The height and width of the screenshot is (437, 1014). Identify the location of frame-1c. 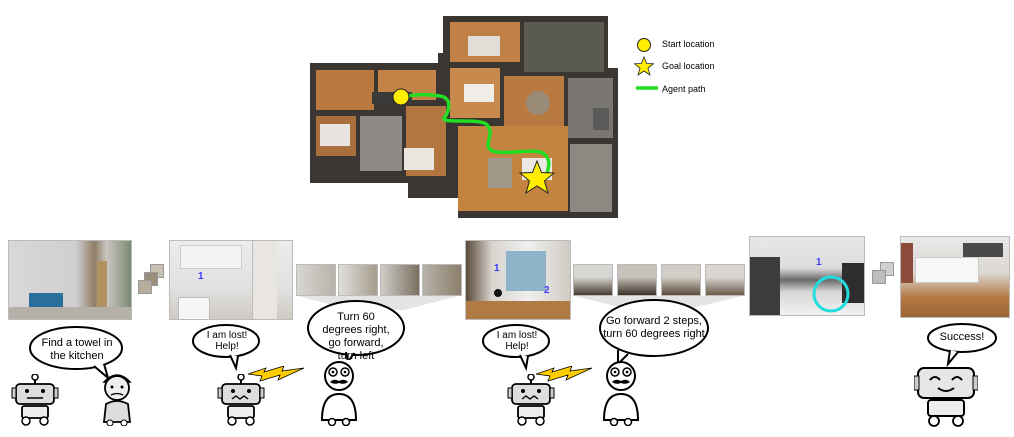
(400, 280).